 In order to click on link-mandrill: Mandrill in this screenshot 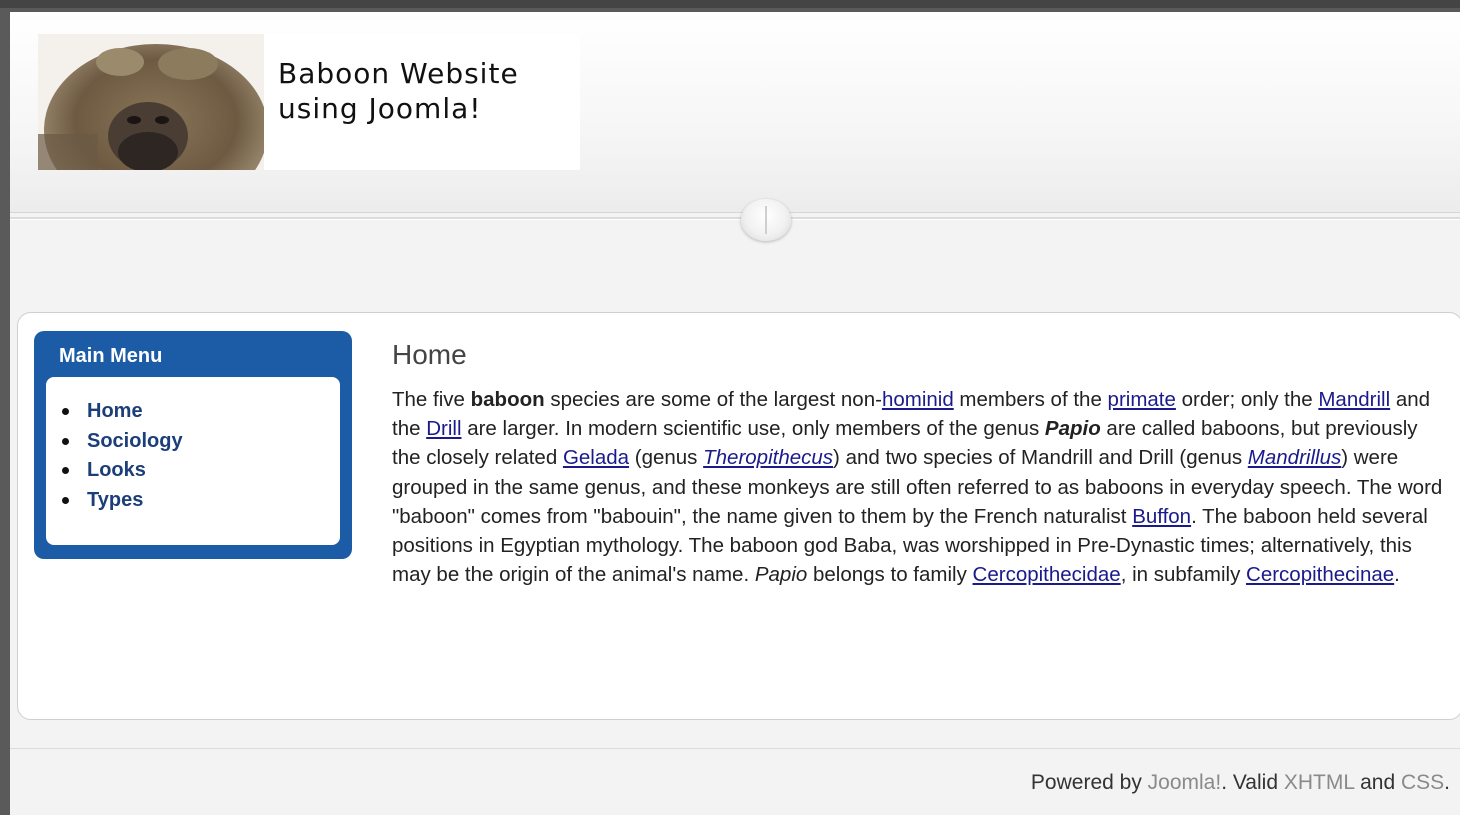, I will do `click(1354, 399)`.